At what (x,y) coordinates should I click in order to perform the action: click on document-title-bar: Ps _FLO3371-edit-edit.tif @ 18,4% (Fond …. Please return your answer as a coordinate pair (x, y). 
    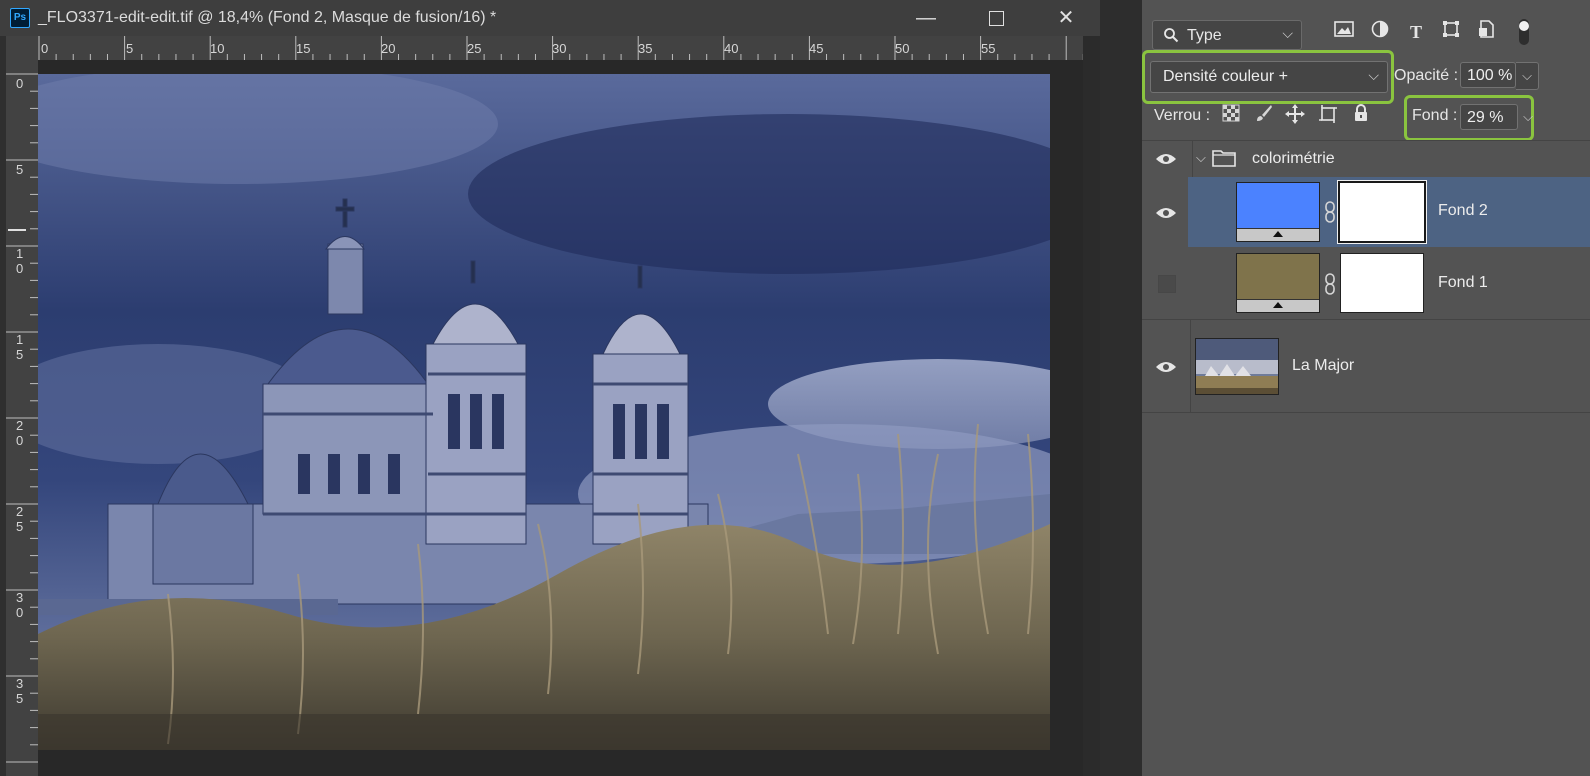
    Looking at the image, I should click on (550, 18).